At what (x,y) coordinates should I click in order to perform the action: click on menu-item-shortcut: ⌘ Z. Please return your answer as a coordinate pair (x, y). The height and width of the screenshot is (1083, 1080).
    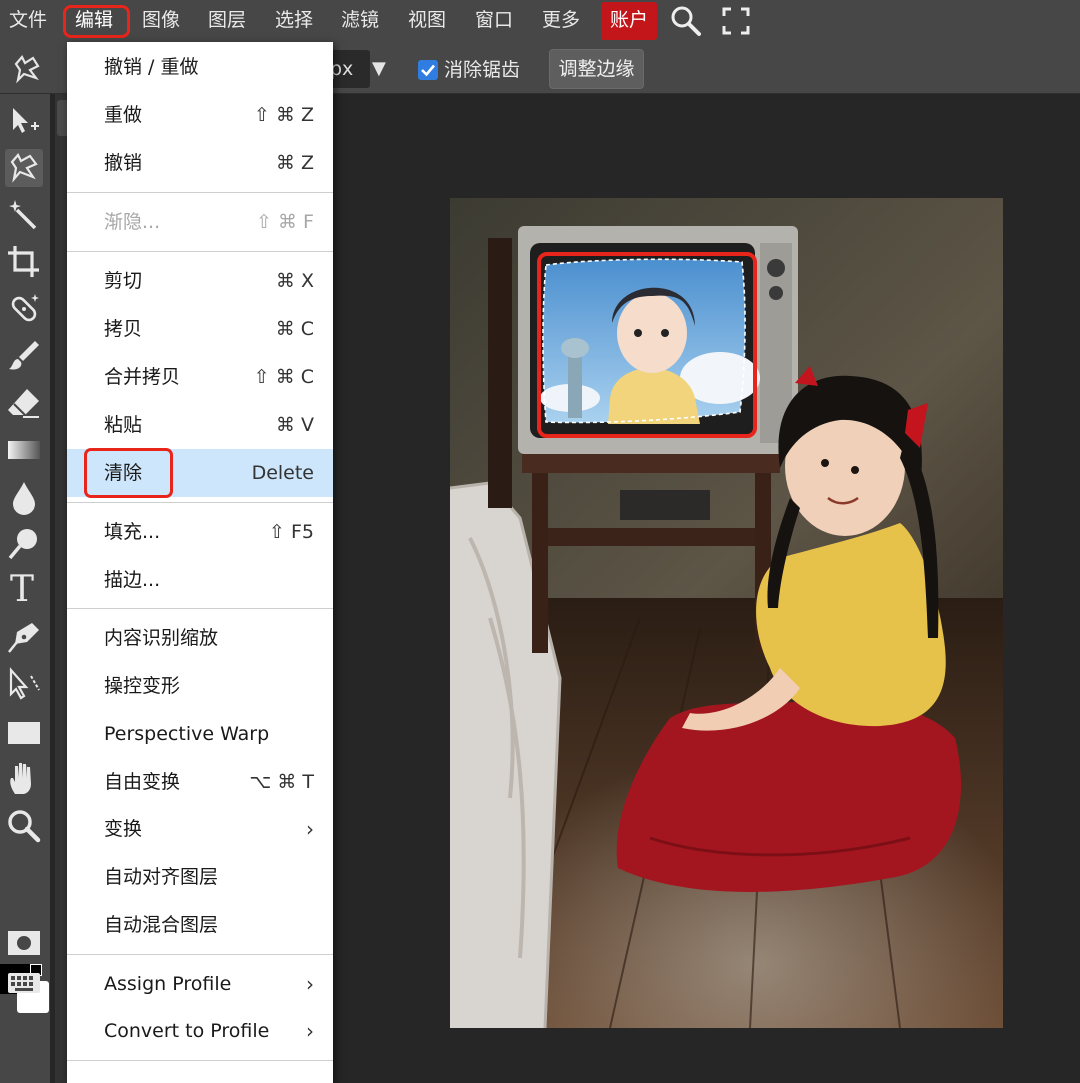
    Looking at the image, I should click on (294, 163).